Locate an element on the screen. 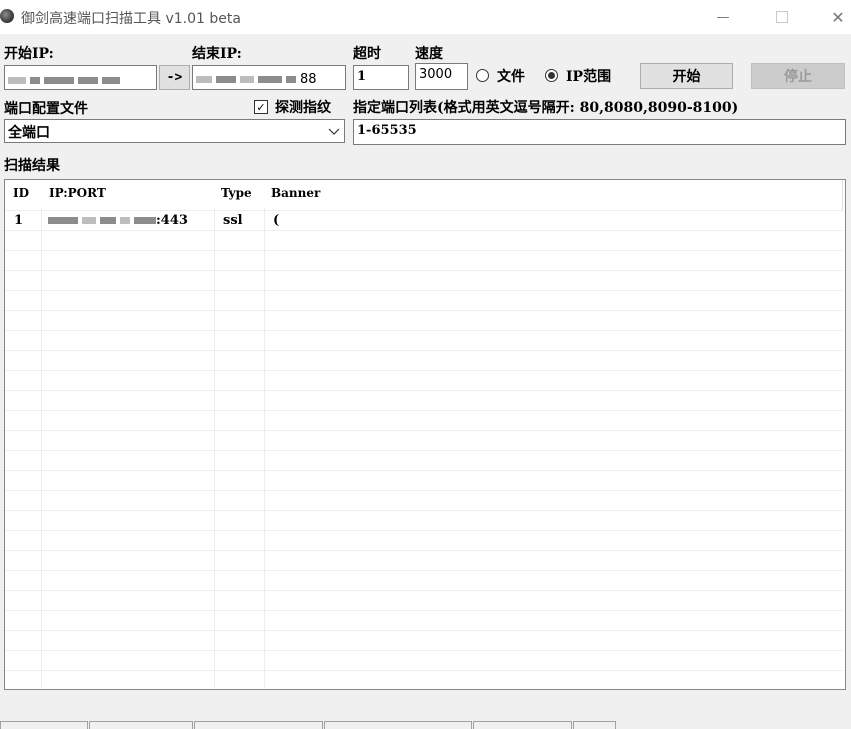 The image size is (851, 729). port-config-select: 全端口 is located at coordinates (174, 131).